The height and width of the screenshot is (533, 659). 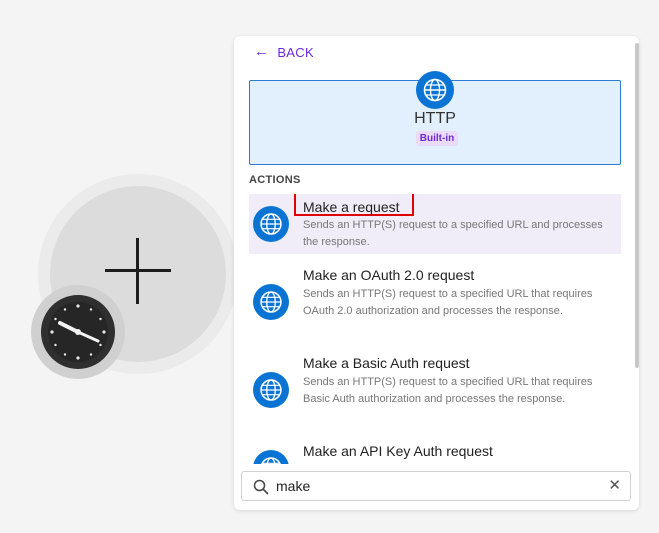 What do you see at coordinates (138, 270) in the screenshot?
I see `plus-icon-bar` at bounding box center [138, 270].